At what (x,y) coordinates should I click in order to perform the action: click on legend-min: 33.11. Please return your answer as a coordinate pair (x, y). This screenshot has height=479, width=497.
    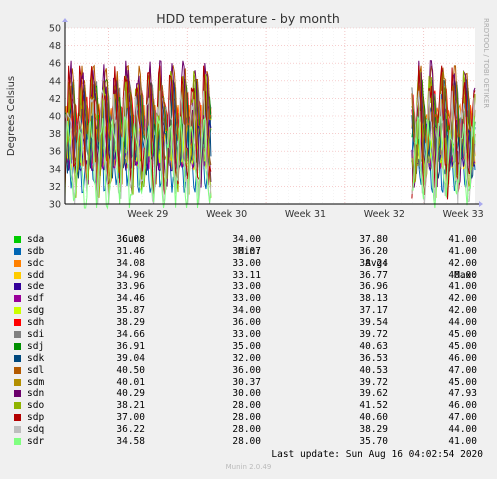
    Looking at the image, I should click on (246, 275).